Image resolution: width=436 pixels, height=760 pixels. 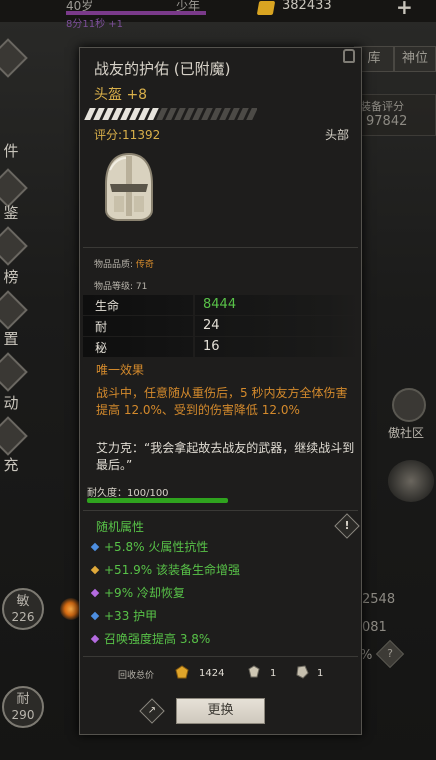 What do you see at coordinates (14, 257) in the screenshot?
I see `left-menu-rail: 件 鉴 榜 置 动 充` at bounding box center [14, 257].